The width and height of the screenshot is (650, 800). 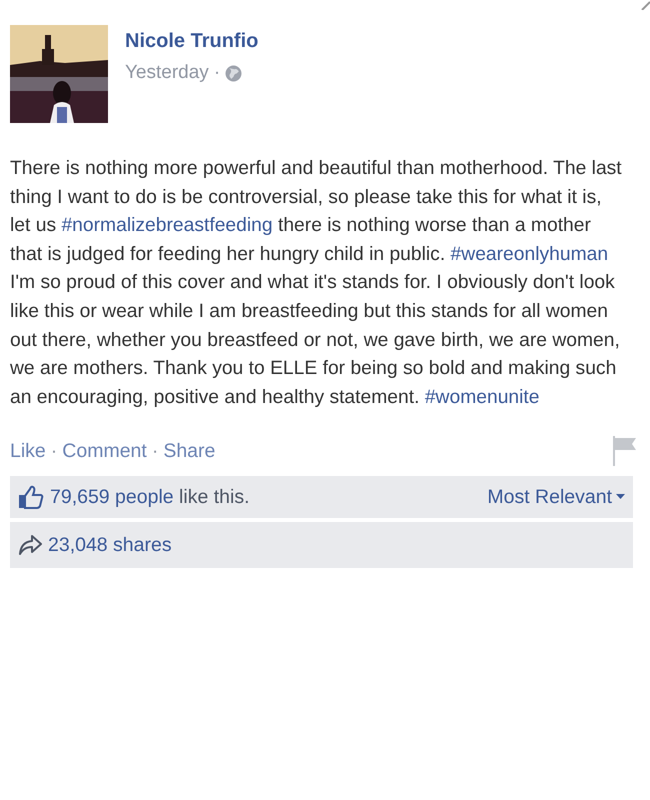 What do you see at coordinates (167, 73) in the screenshot?
I see `post-time: Yesterday` at bounding box center [167, 73].